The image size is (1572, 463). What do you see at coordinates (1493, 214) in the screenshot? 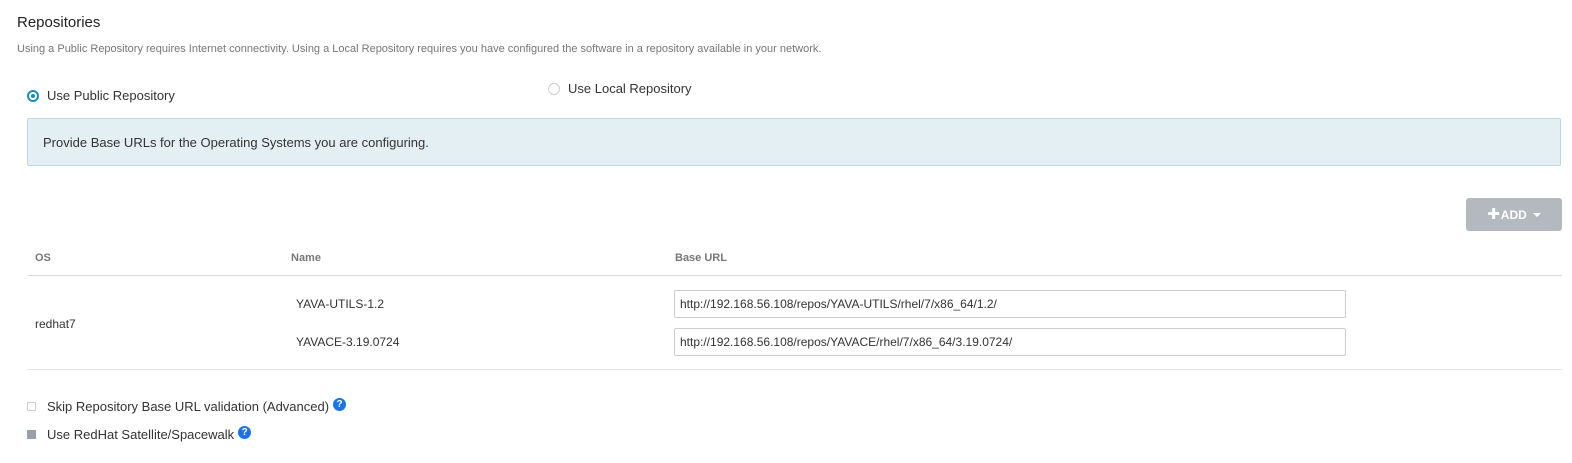
I see `plus-icon: ✚` at bounding box center [1493, 214].